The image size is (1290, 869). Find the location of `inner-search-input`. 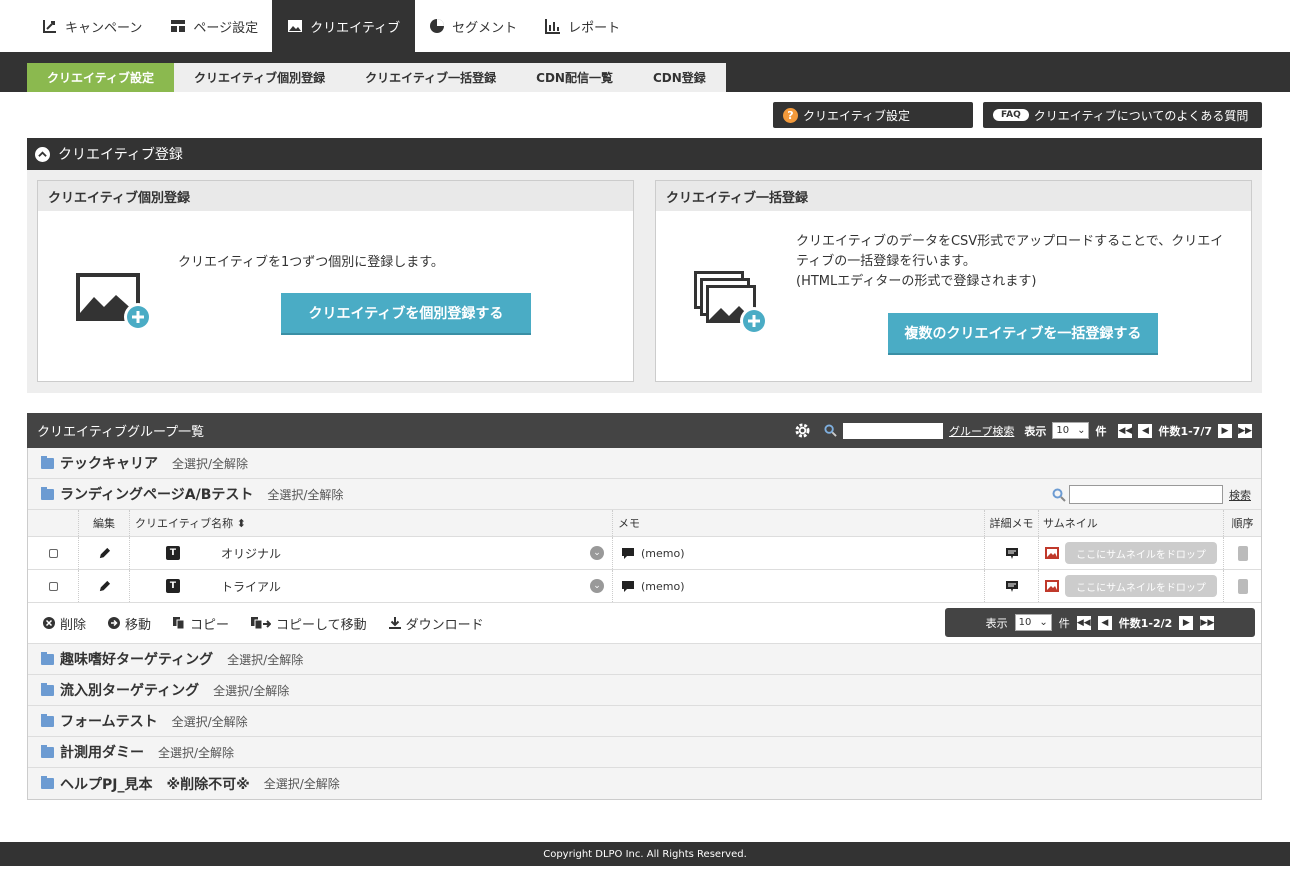

inner-search-input is located at coordinates (1146, 494).